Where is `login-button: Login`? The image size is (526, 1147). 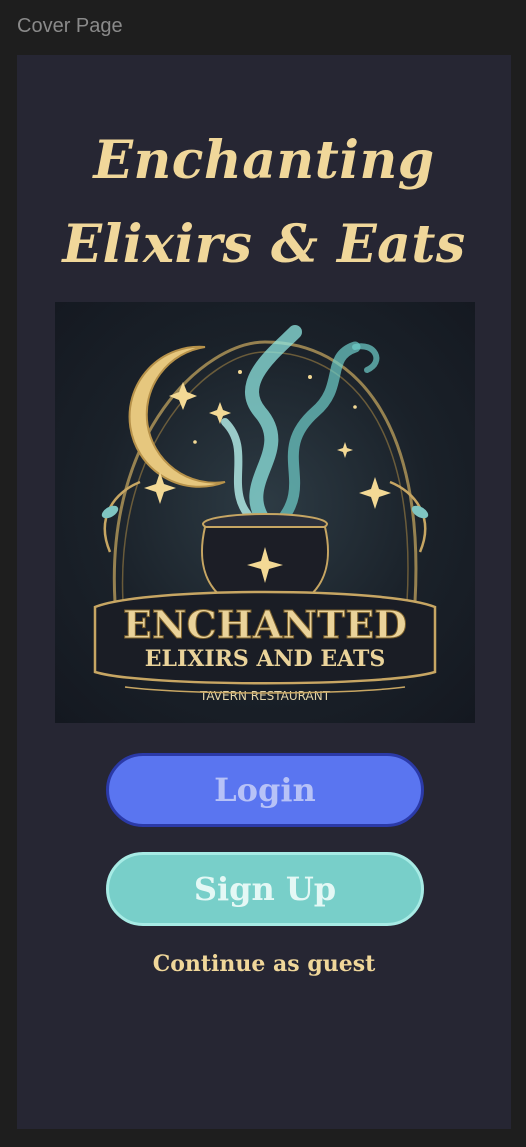
login-button: Login is located at coordinates (265, 790).